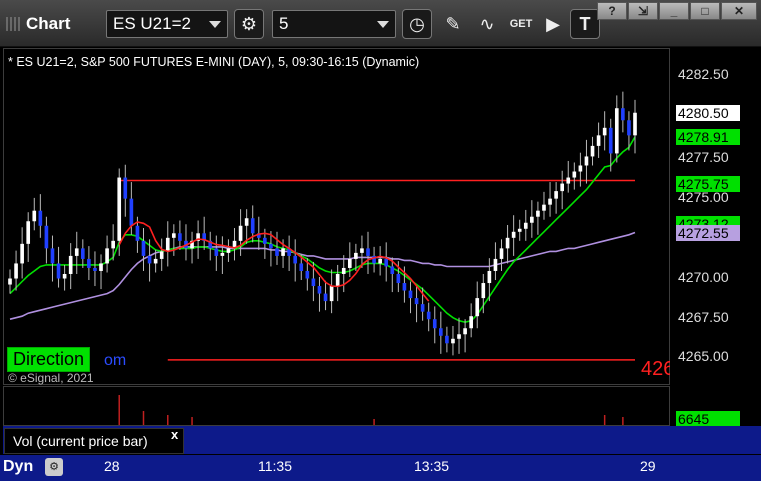 This screenshot has width=761, height=481. I want to click on close-study-icon: x, so click(174, 434).